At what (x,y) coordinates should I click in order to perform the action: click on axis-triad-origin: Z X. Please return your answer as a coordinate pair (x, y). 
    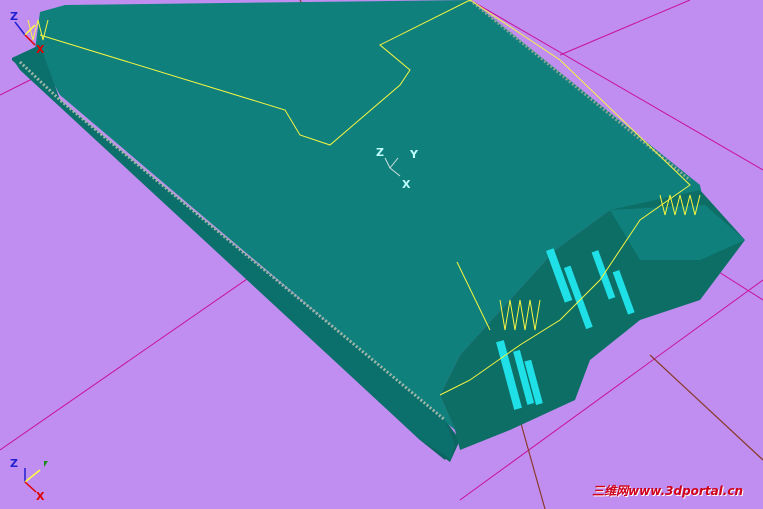
    Looking at the image, I should click on (29, 480).